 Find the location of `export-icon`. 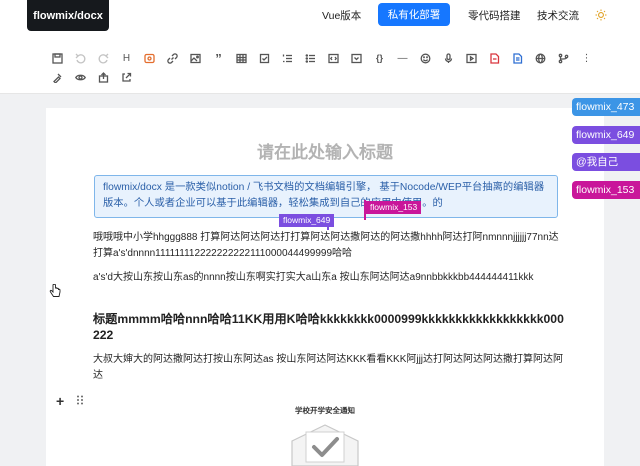

export-icon is located at coordinates (103, 77).